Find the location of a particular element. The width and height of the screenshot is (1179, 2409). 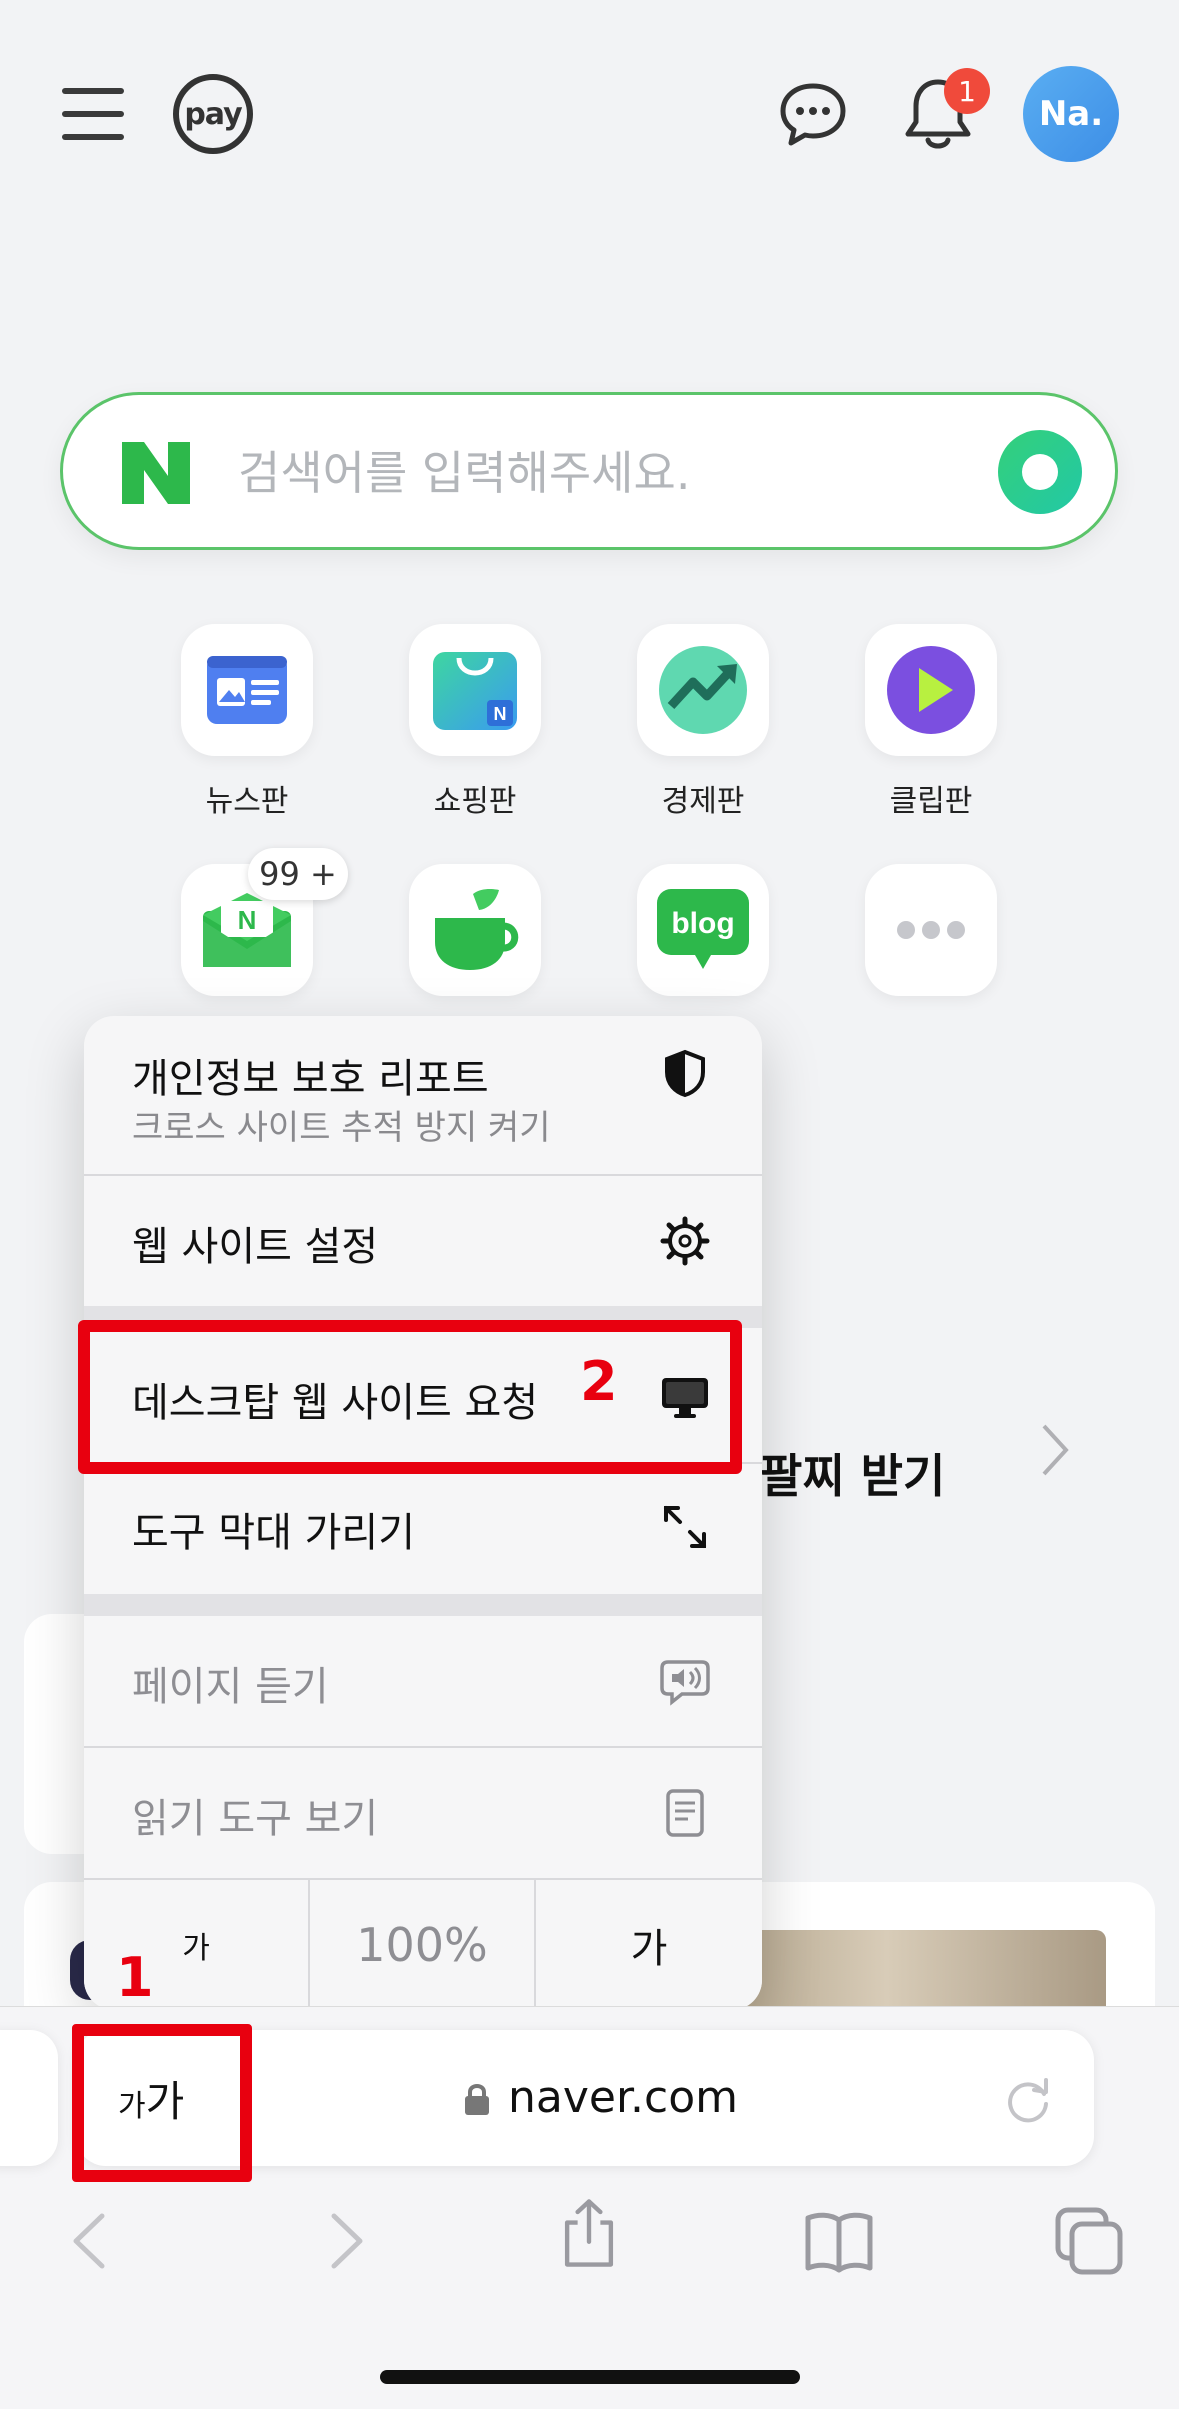

green-dot-lens-button is located at coordinates (1040, 472).